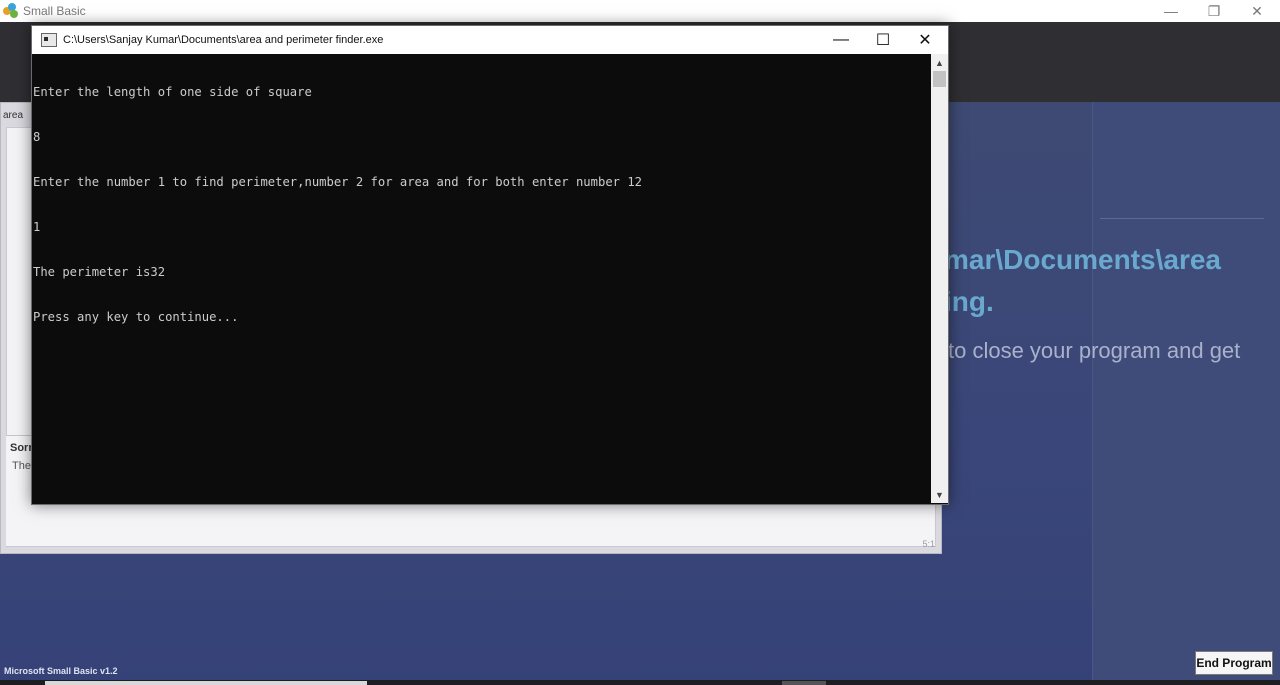  Describe the element at coordinates (37, 227) in the screenshot. I see `console-line: 1` at that location.